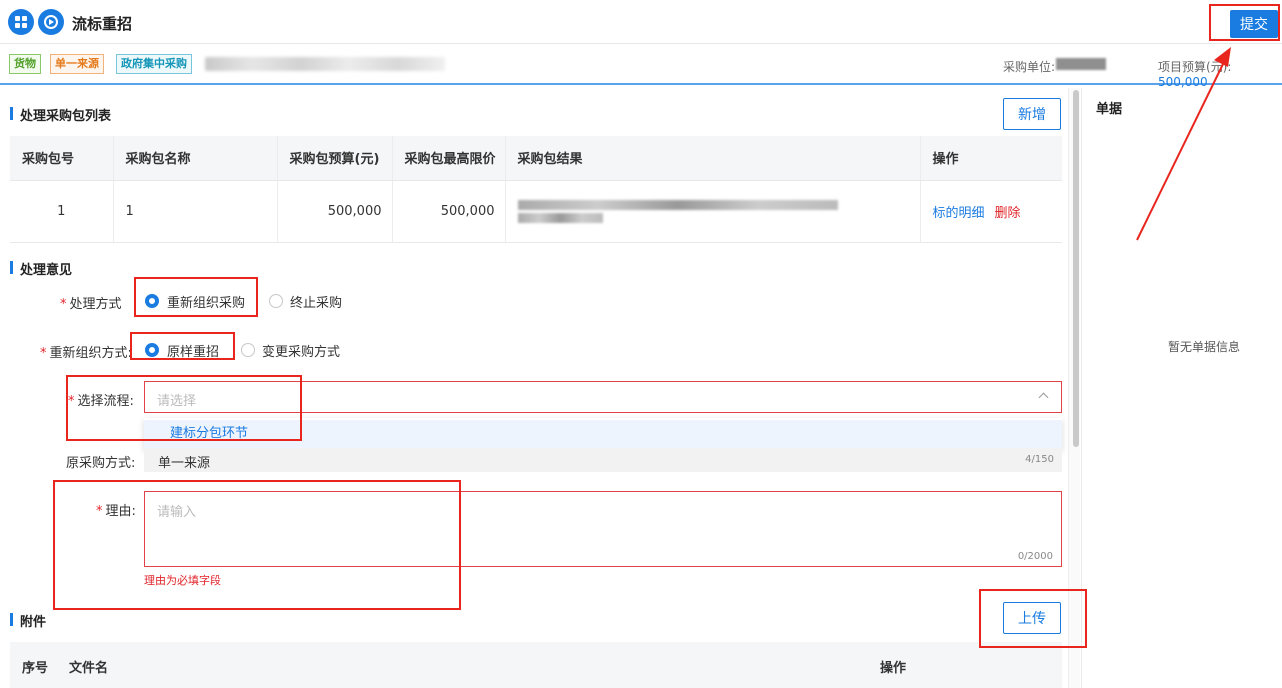  I want to click on main-scrollbar-thumb, so click(1076, 268).